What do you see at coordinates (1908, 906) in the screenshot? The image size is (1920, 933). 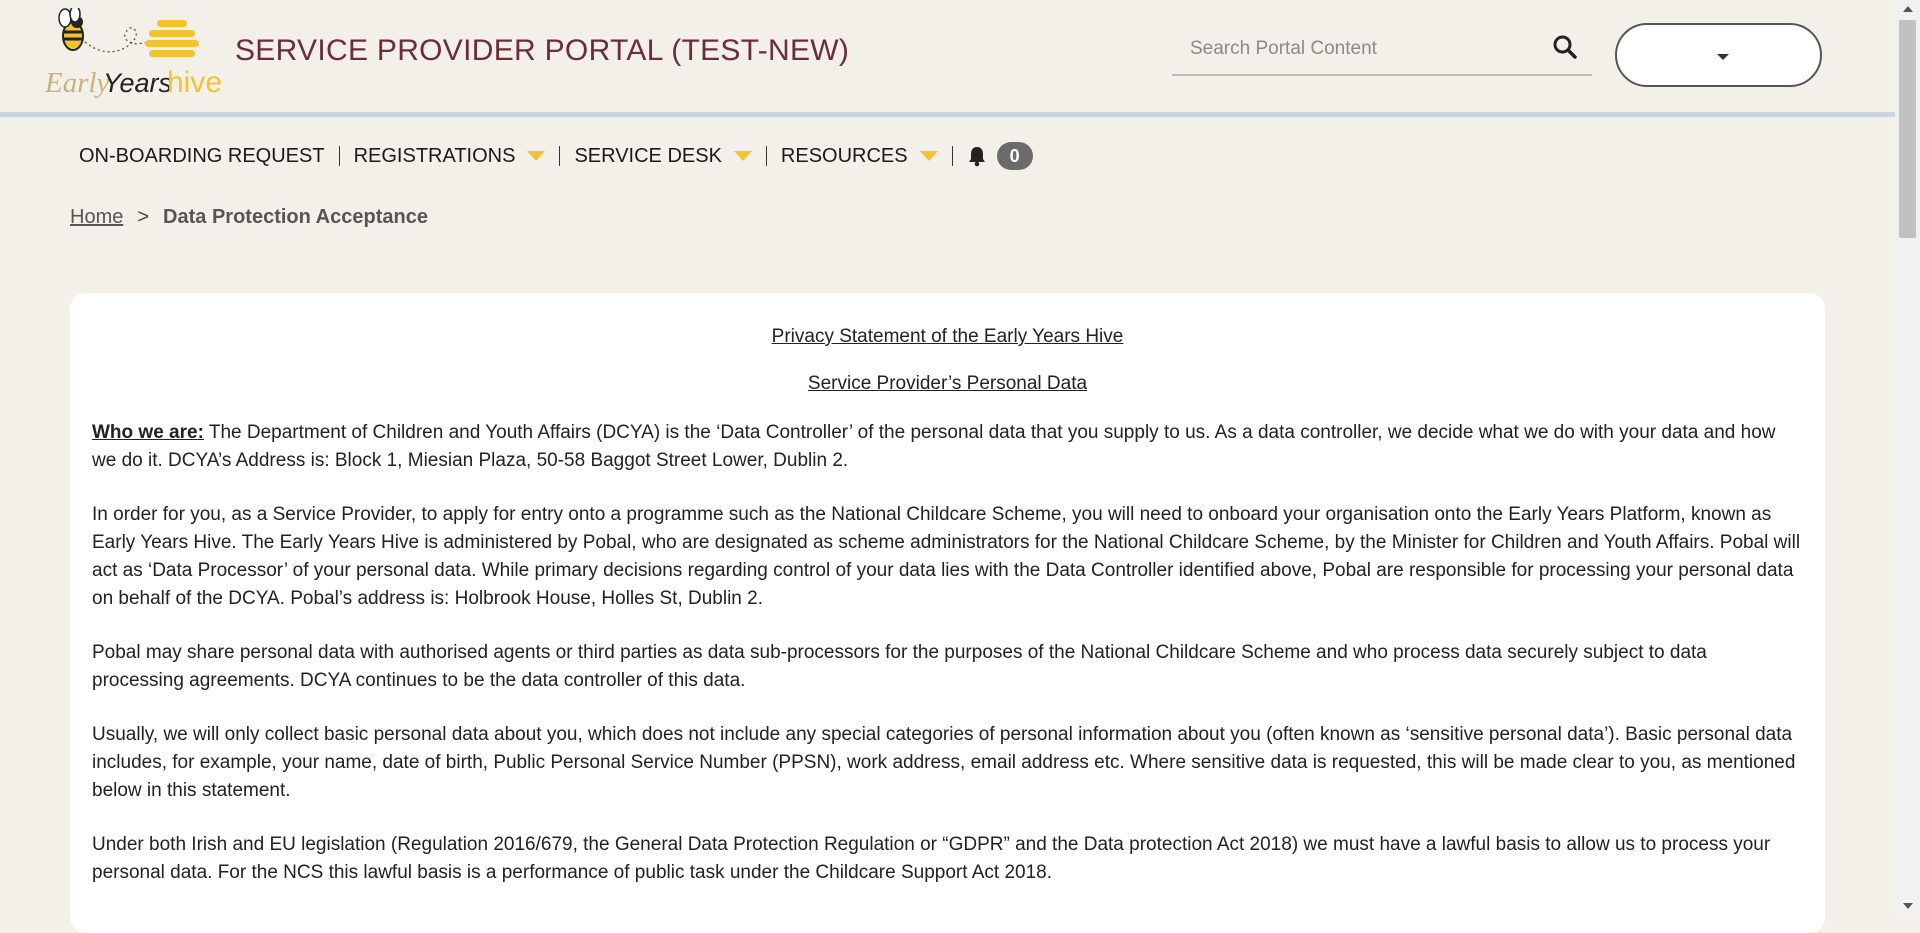 I see `scroll-down-arrow-icon` at bounding box center [1908, 906].